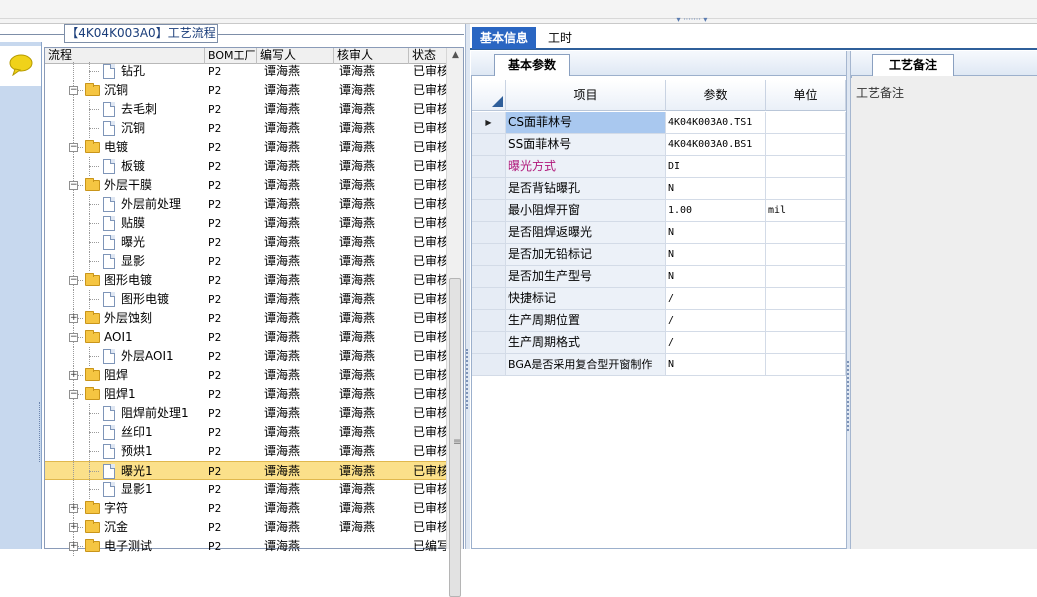 Image resolution: width=1037 pixels, height=597 pixels. What do you see at coordinates (245, 147) in the screenshot?
I see `tree-row: − 电镀 P2 谭海燕 谭海燕 已审核` at bounding box center [245, 147].